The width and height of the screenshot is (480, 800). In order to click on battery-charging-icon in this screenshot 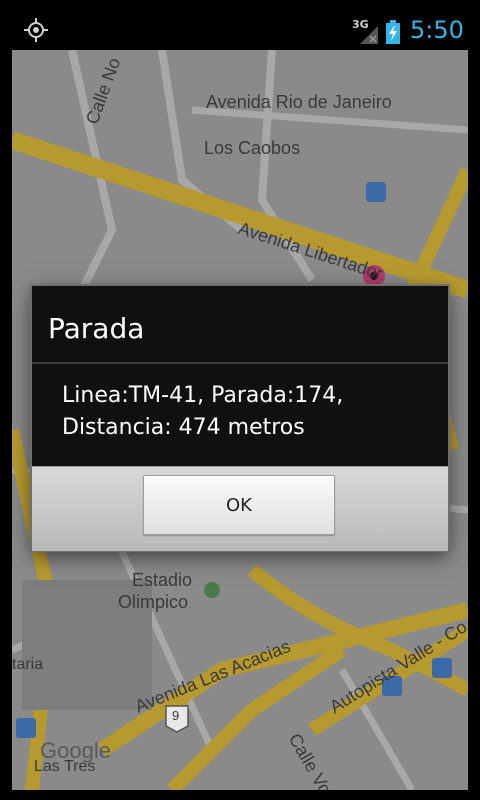, I will do `click(393, 32)`.